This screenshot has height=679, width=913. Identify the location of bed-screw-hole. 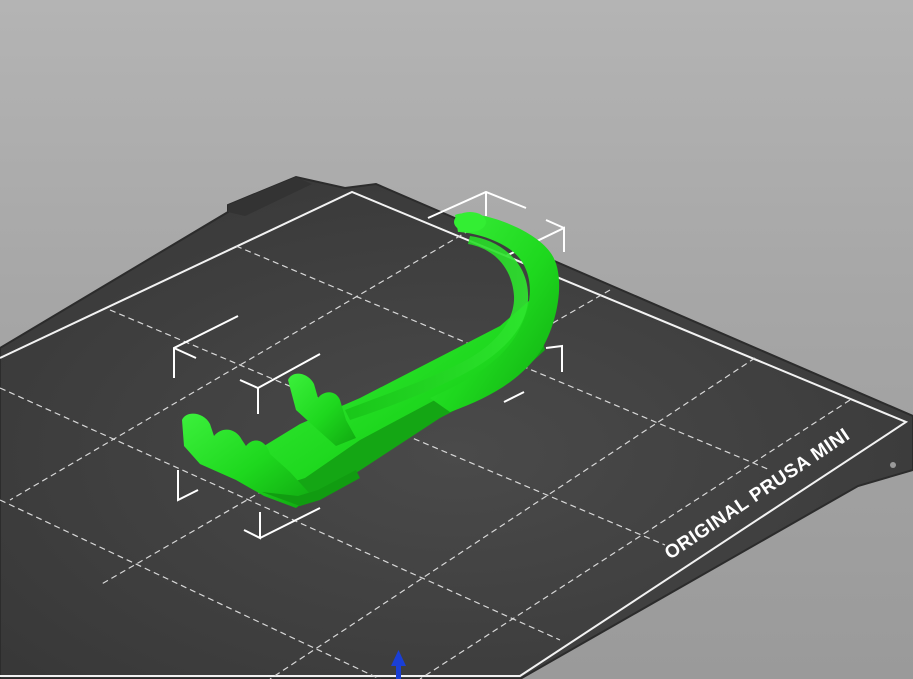
(893, 465).